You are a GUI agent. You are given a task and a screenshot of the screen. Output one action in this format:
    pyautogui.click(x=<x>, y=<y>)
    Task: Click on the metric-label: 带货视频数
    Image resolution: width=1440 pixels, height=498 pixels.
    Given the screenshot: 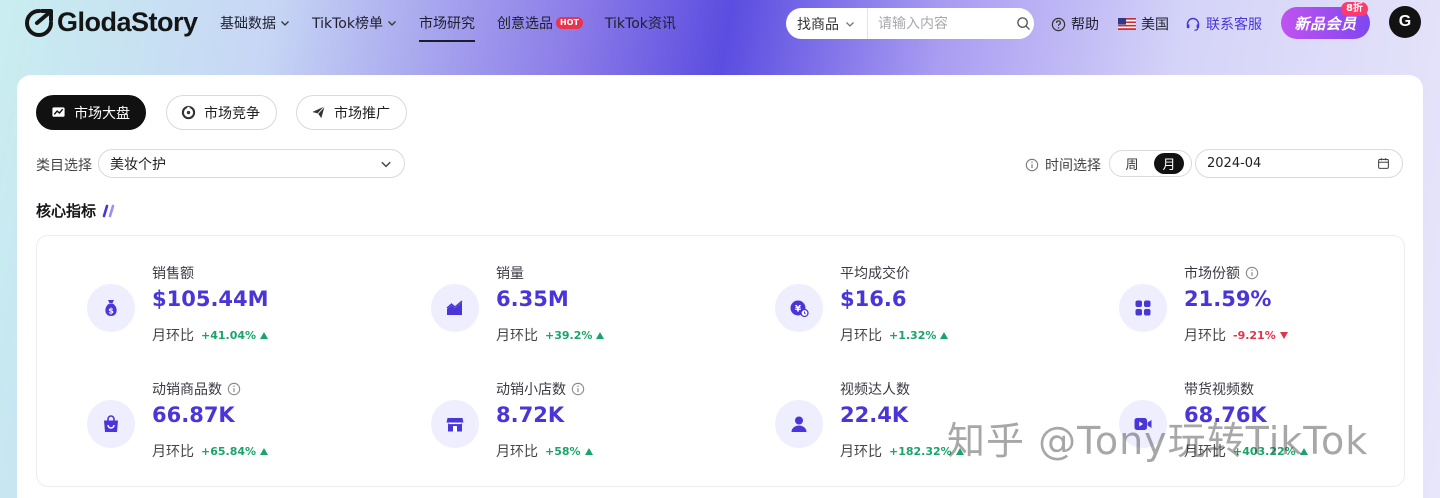 What is the action you would take?
    pyautogui.click(x=1219, y=390)
    